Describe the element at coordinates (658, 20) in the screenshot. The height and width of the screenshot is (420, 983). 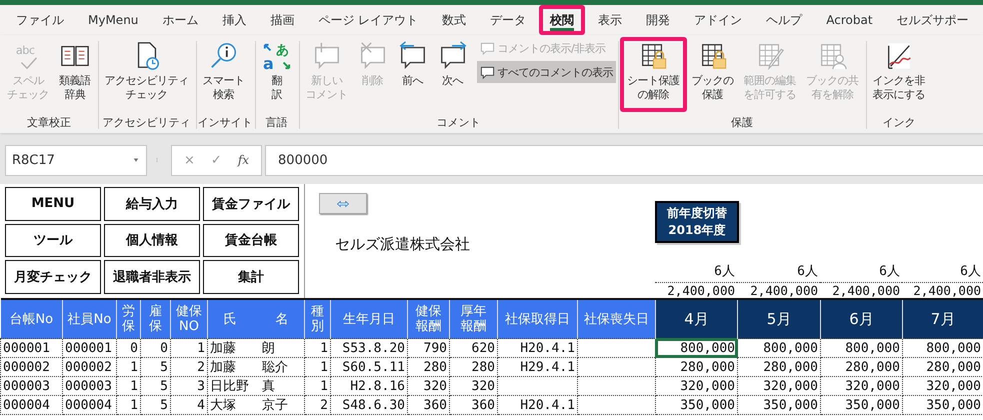
I see `ribbon-tab: 開発` at that location.